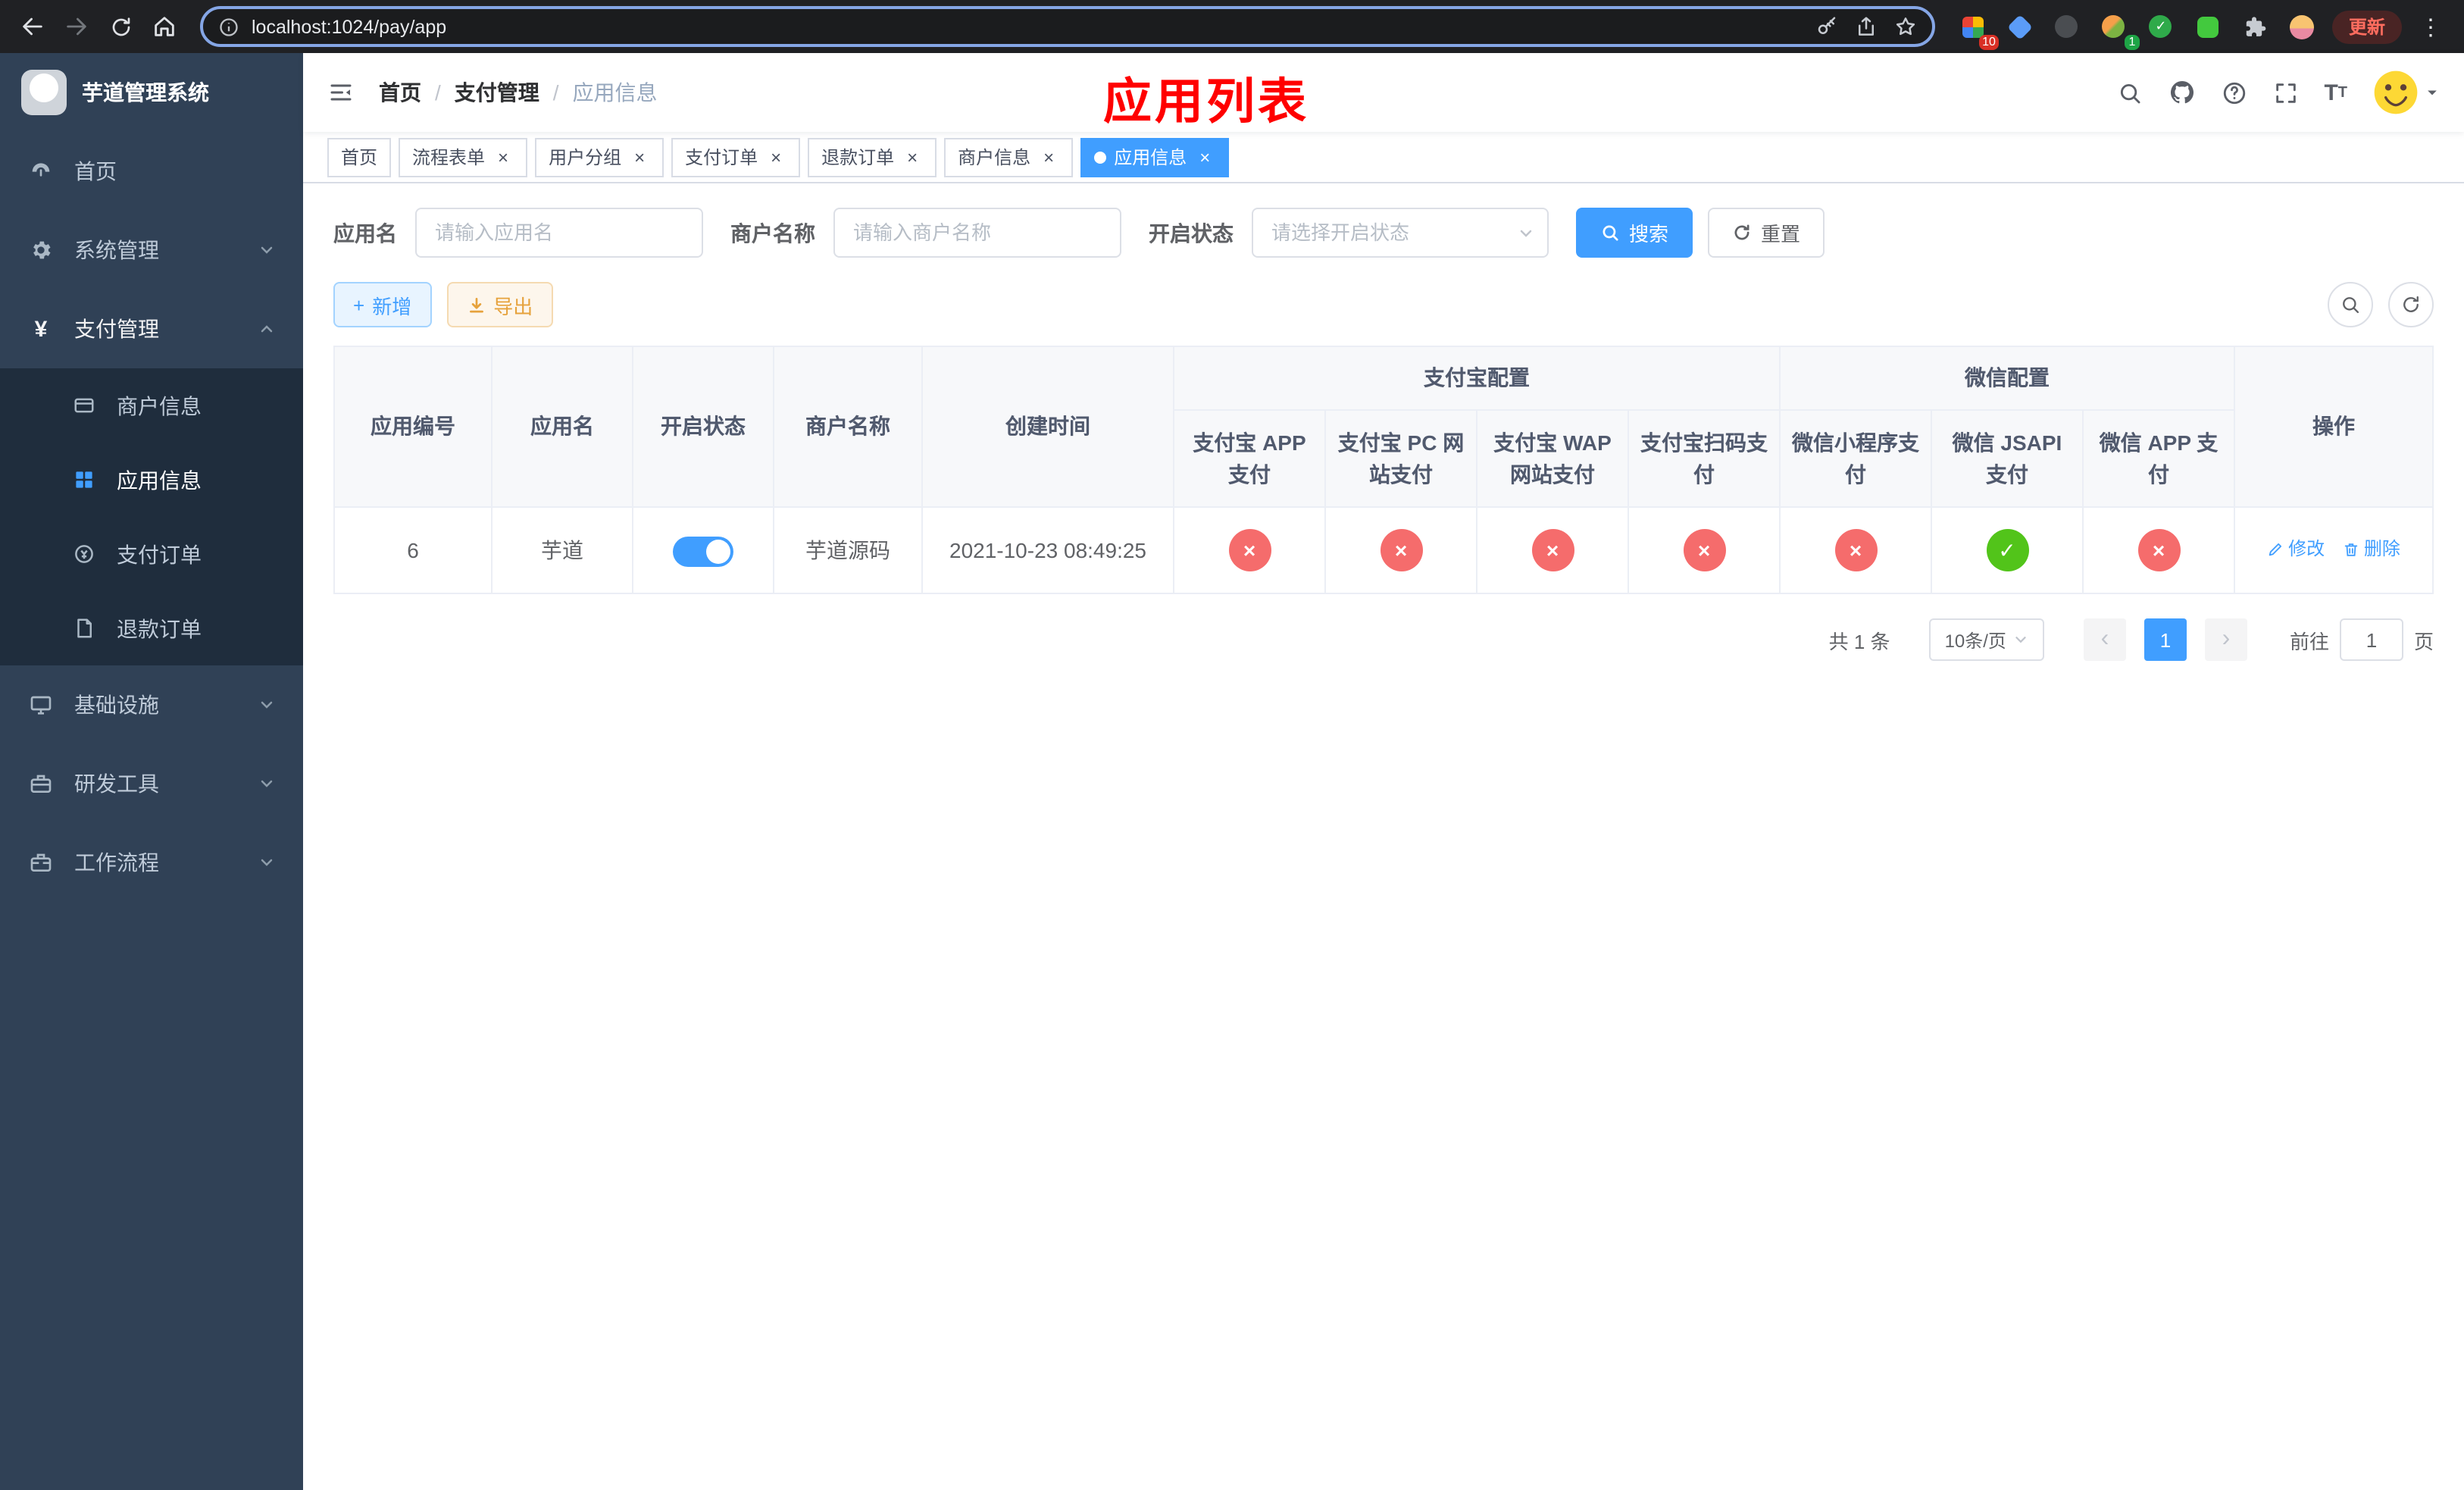 The image size is (2464, 1490). Describe the element at coordinates (499, 304) in the screenshot. I see `export-button: 导出` at that location.